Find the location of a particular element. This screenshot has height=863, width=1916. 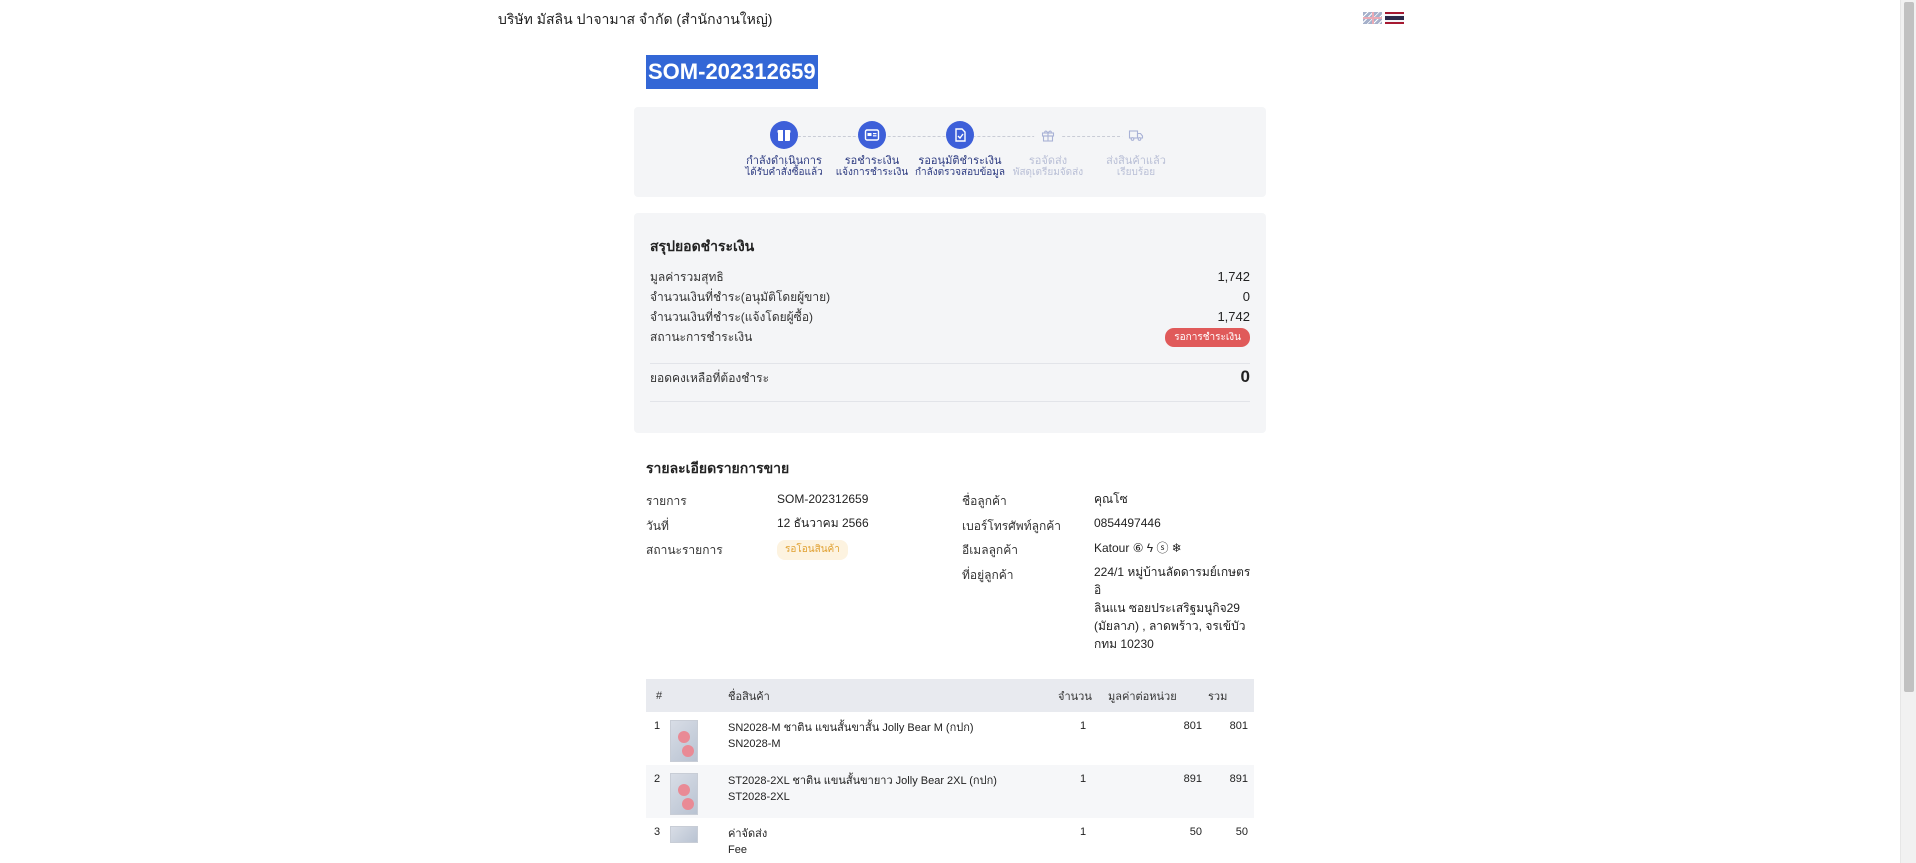

payment-status-badge: รอการชำระเงิน is located at coordinates (1207, 337).